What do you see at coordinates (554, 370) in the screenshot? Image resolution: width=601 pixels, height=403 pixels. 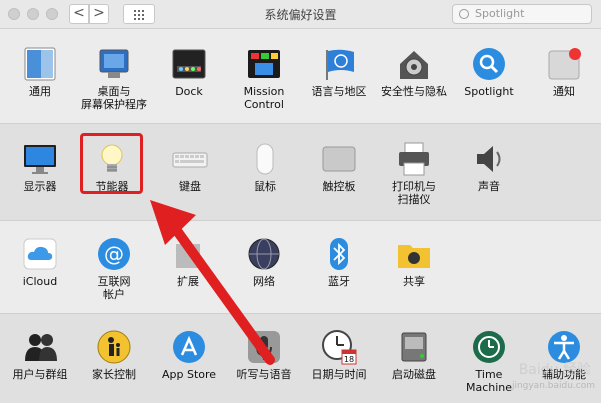 I see `watermark: Baidu 经验` at bounding box center [554, 370].